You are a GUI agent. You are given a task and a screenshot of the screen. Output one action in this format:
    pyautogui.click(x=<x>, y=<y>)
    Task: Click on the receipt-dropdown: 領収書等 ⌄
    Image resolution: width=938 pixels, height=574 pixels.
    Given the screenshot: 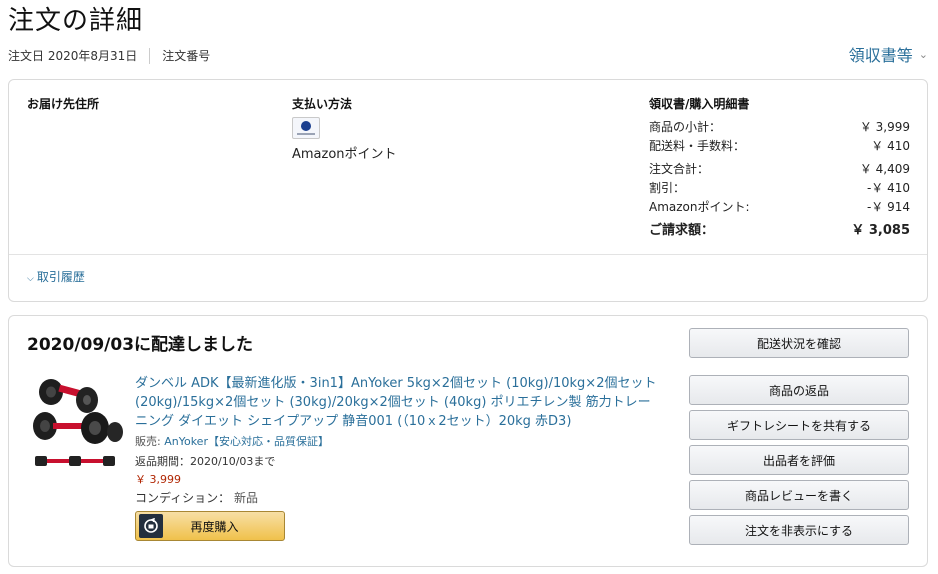 What is the action you would take?
    pyautogui.click(x=888, y=54)
    